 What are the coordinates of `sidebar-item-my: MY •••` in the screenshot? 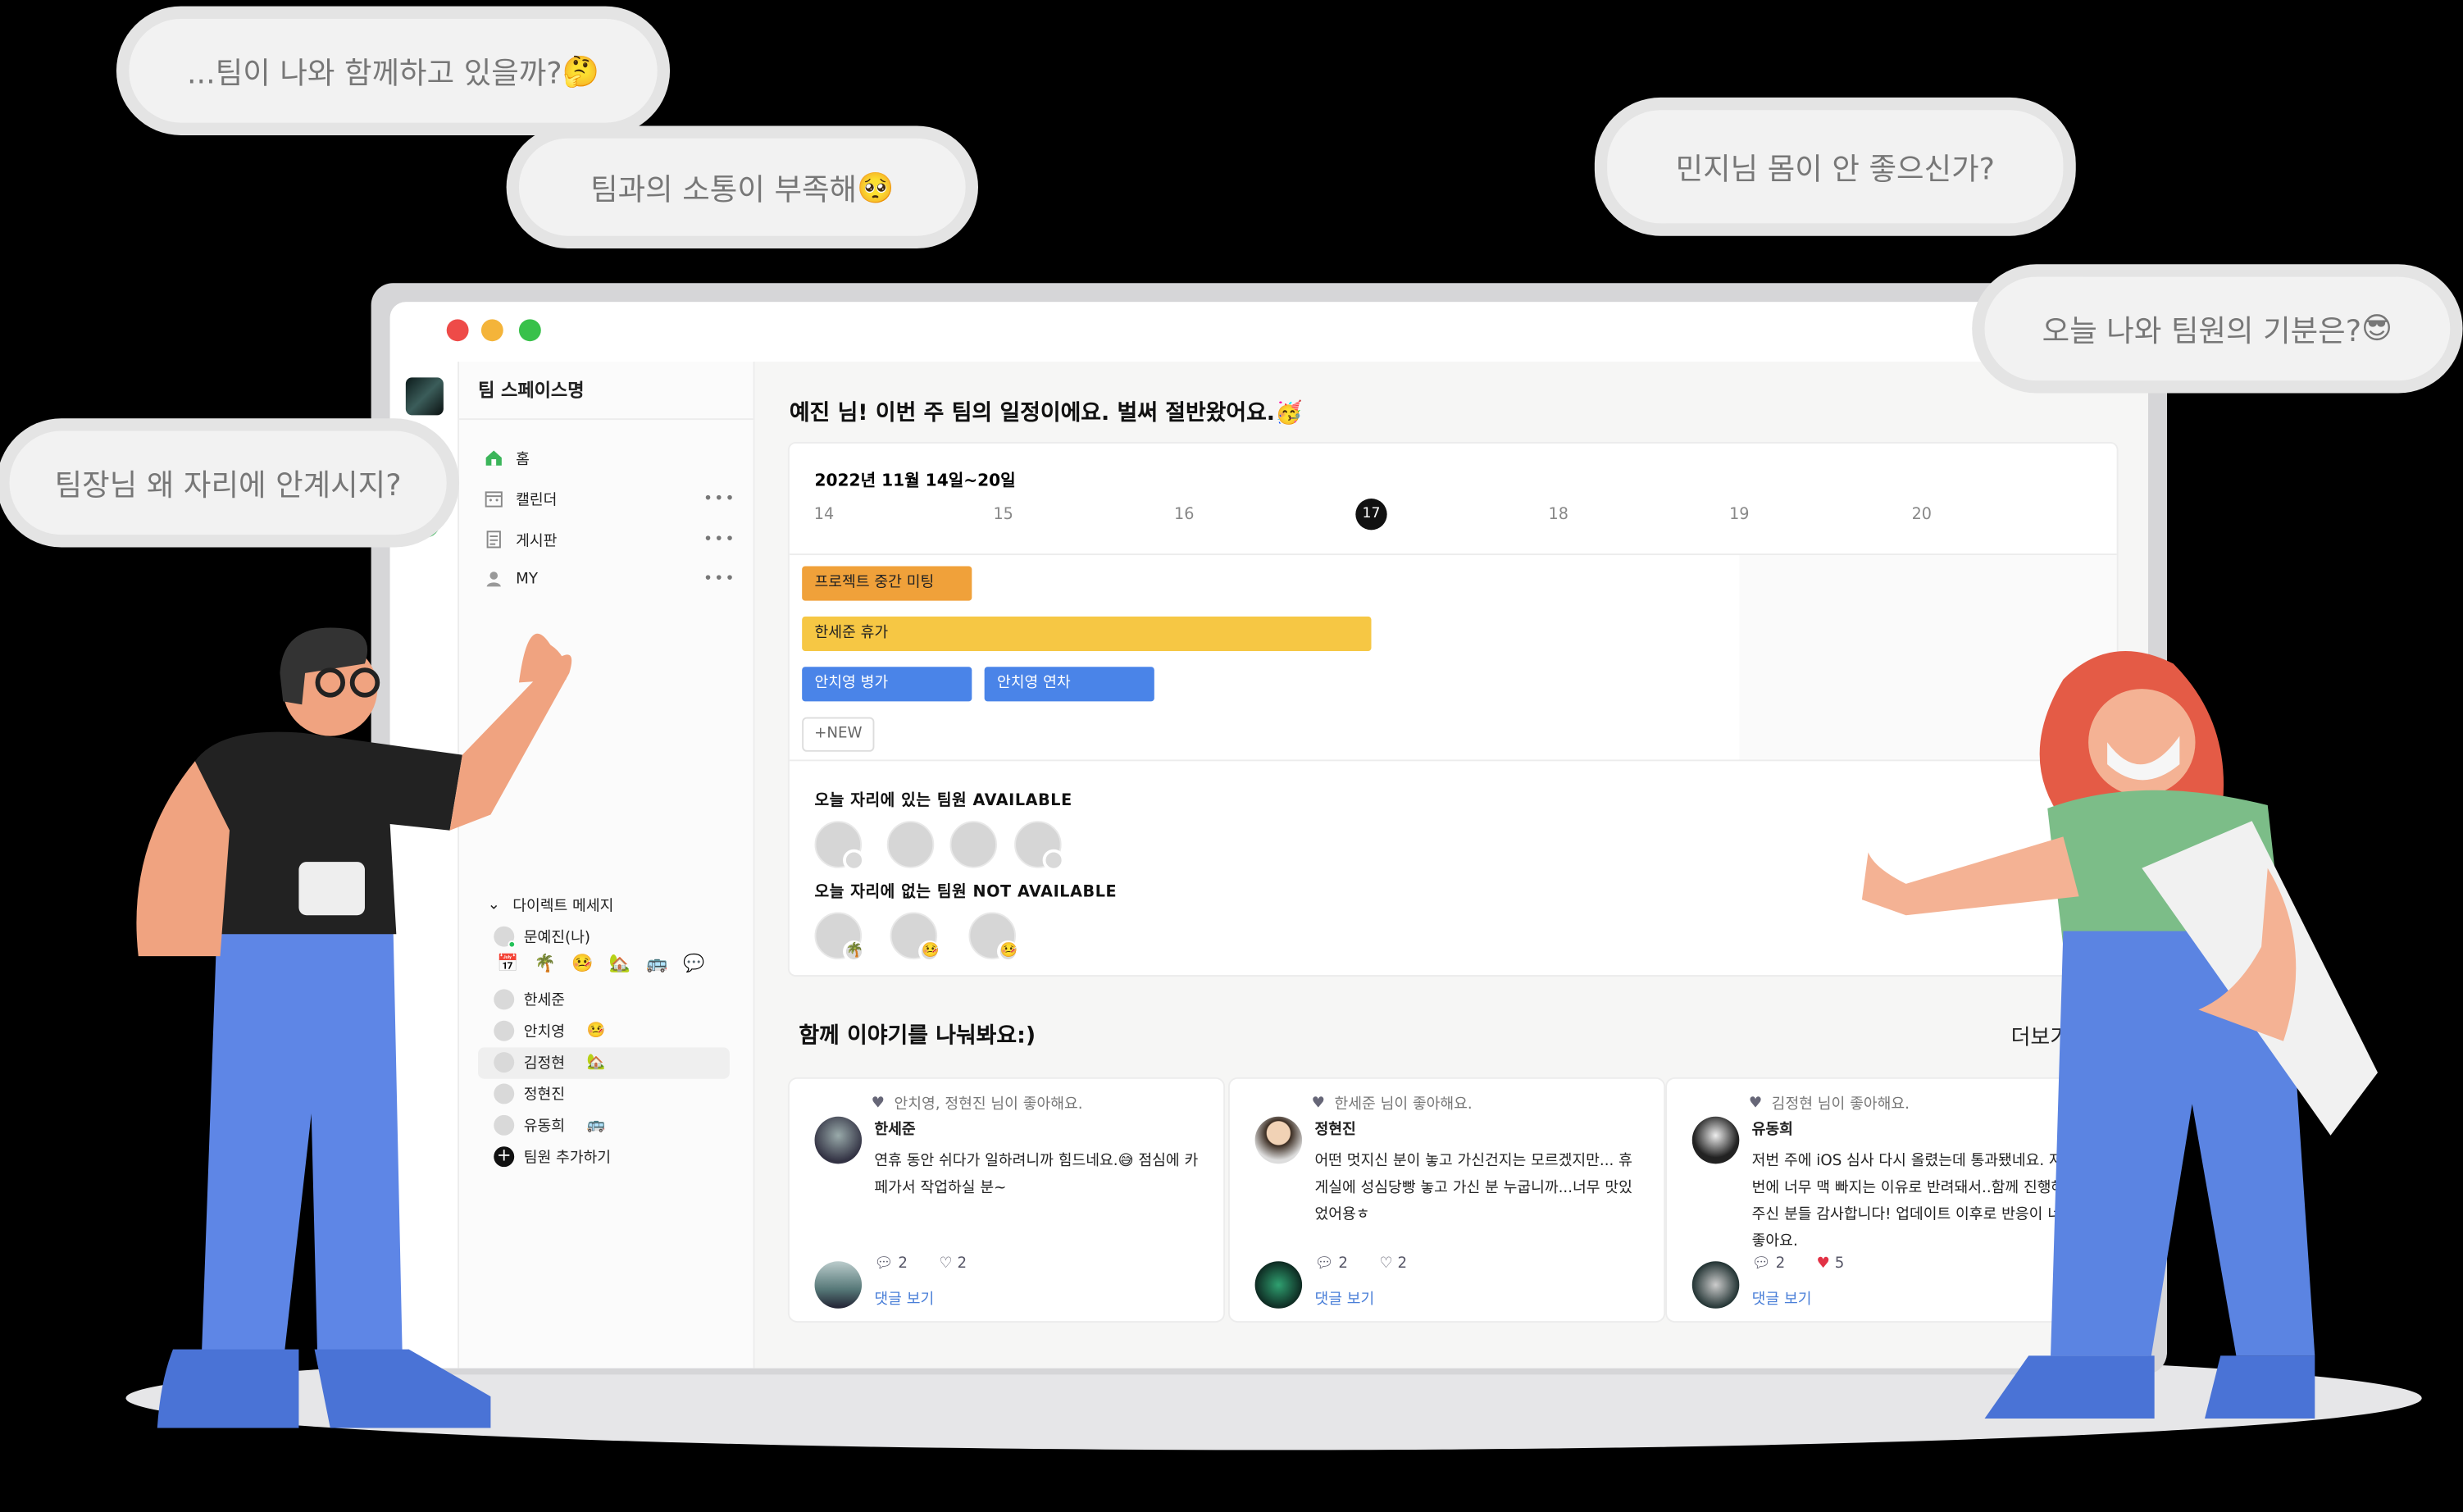 It's located at (610, 578).